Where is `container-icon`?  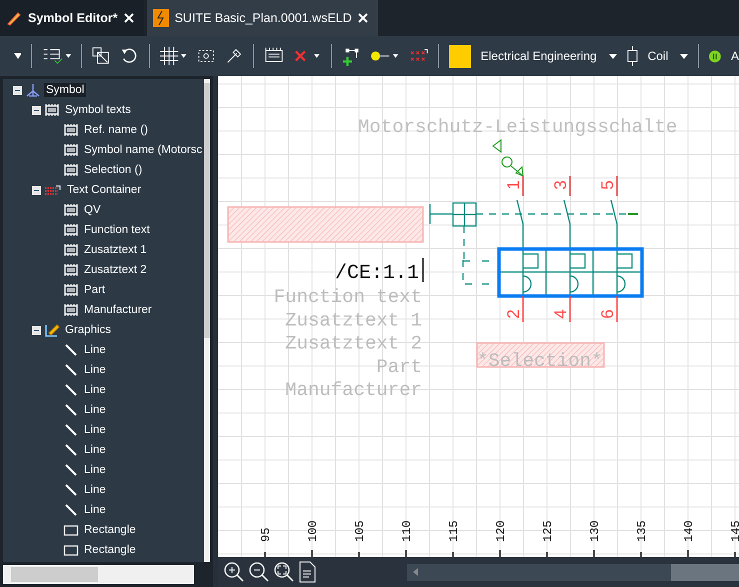 container-icon is located at coordinates (53, 190).